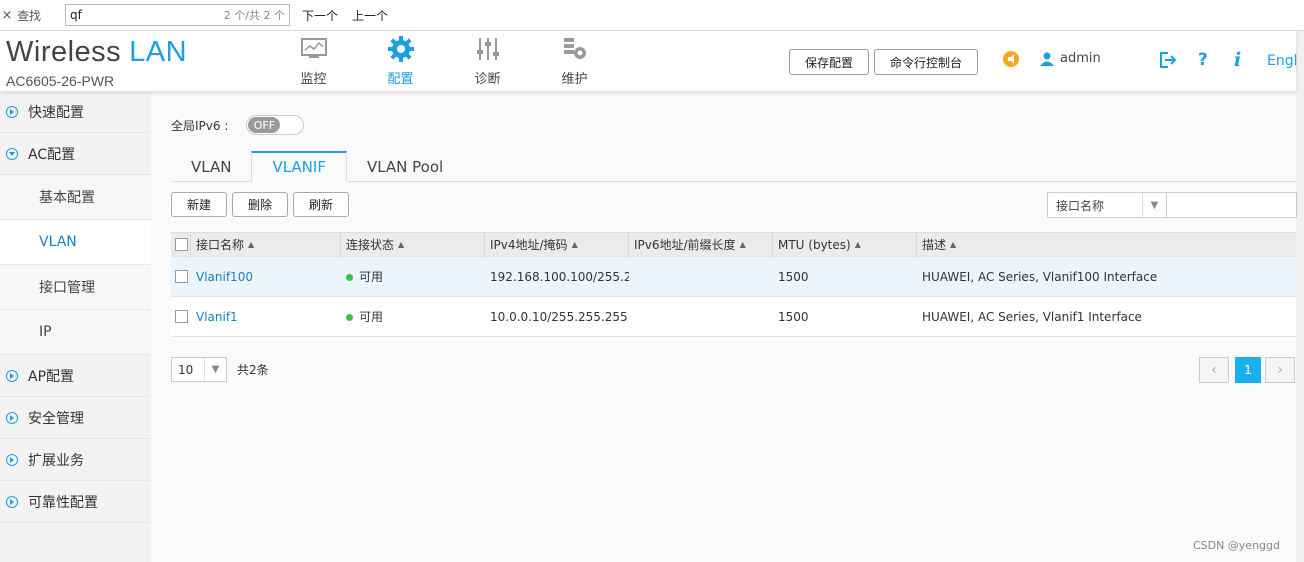  Describe the element at coordinates (75, 197) in the screenshot. I see `sidebar-sub-basic: 基本配置` at that location.